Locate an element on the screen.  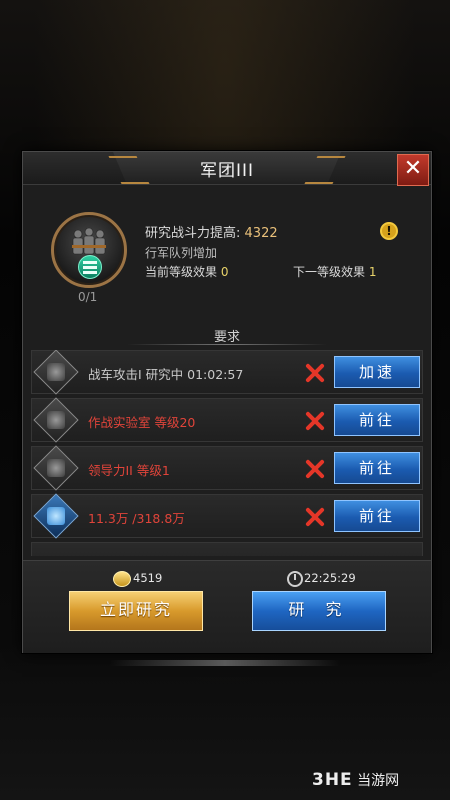
research-button: 研 究 is located at coordinates (319, 611).